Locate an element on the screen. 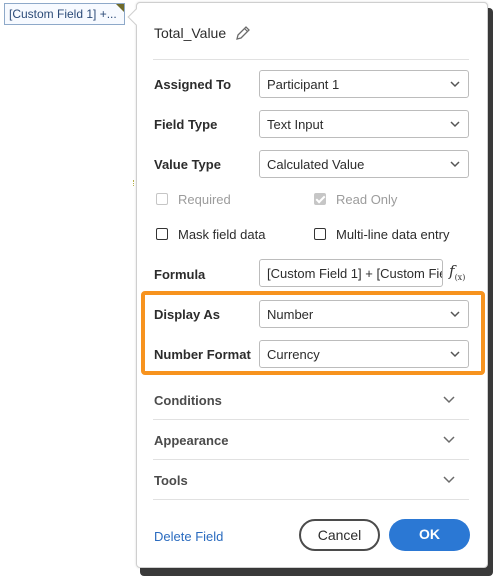  assigned-to-value: Participant 1 is located at coordinates (303, 84).